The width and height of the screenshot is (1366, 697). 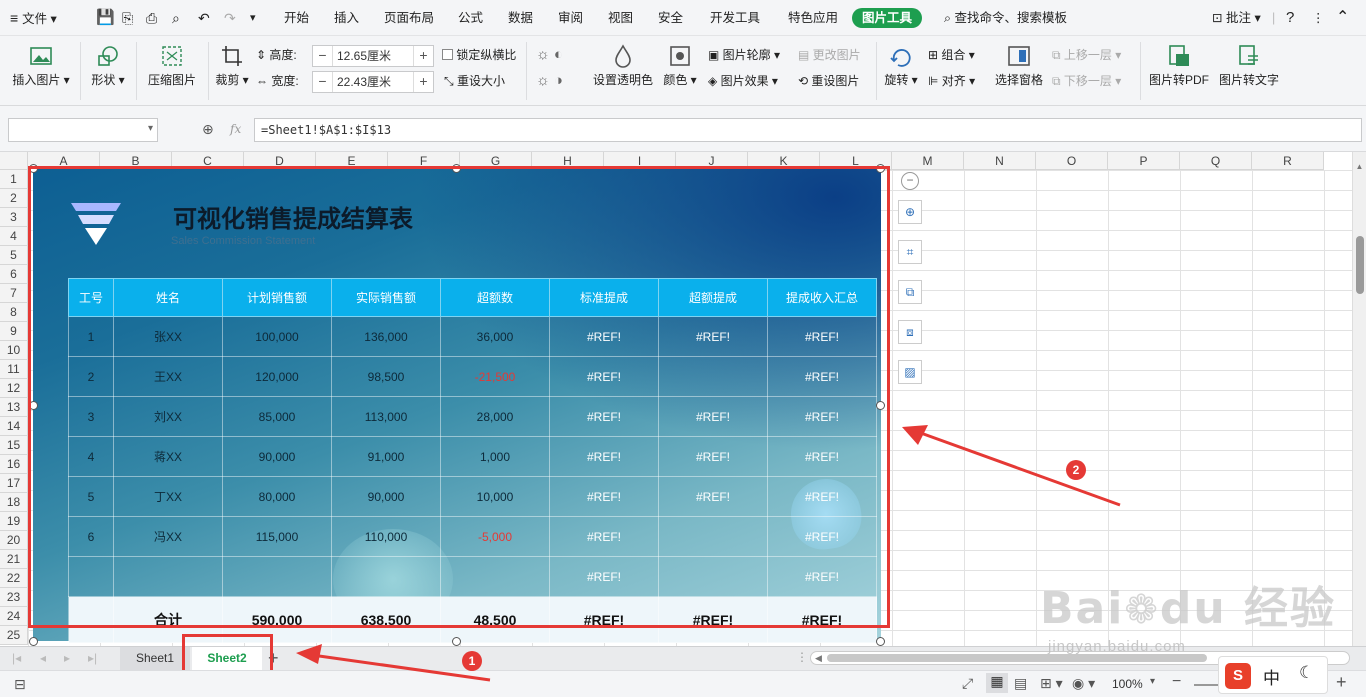 I want to click on file-menu: ≡ 文件 ▾, so click(x=33, y=18).